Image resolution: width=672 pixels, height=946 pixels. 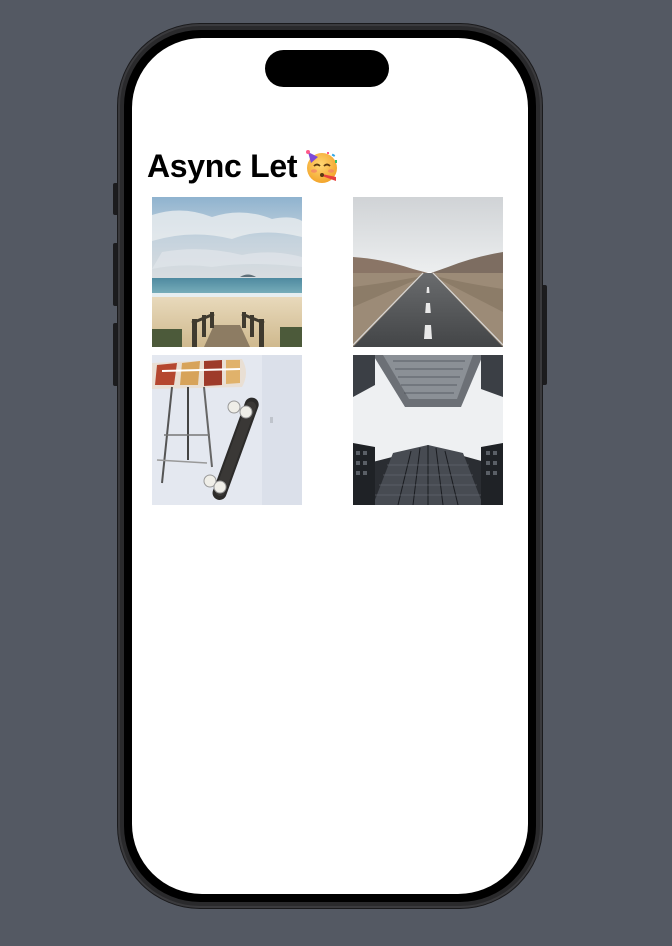 What do you see at coordinates (428, 272) in the screenshot?
I see `desert-road-photo` at bounding box center [428, 272].